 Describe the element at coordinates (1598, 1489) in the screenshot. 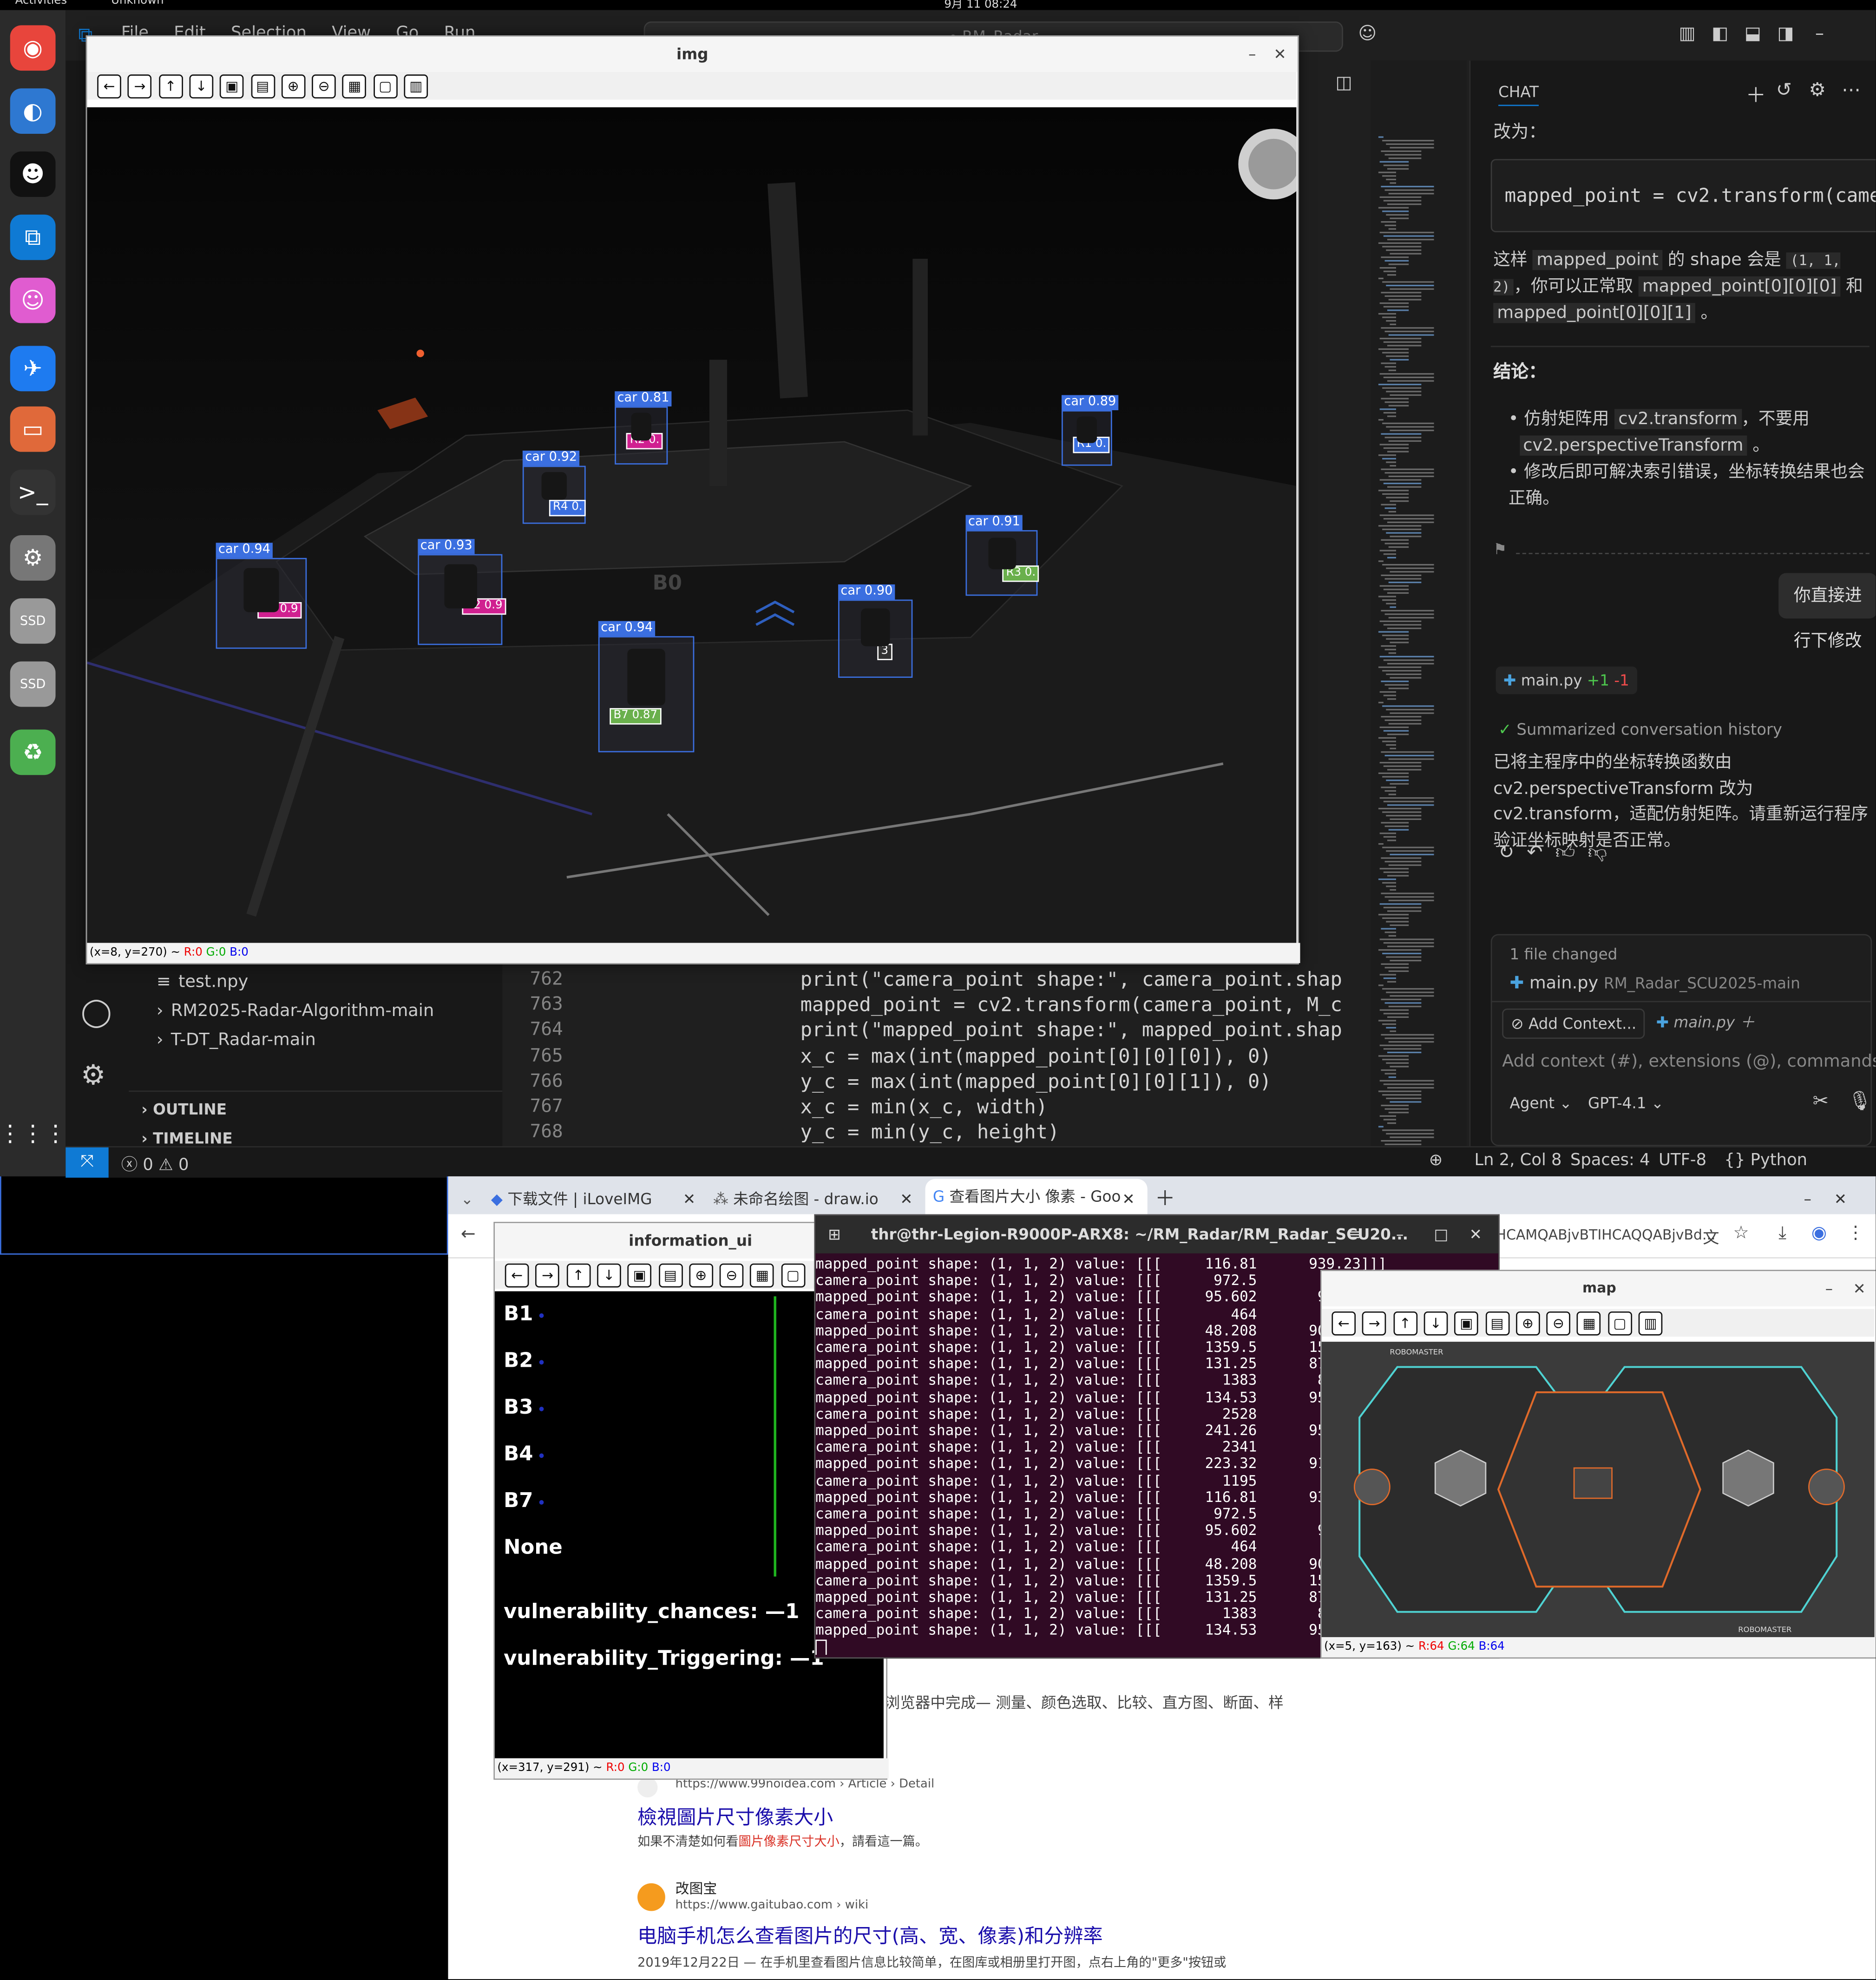

I see `map-canvas: ROBOMASTER ROBOMASTER` at that location.